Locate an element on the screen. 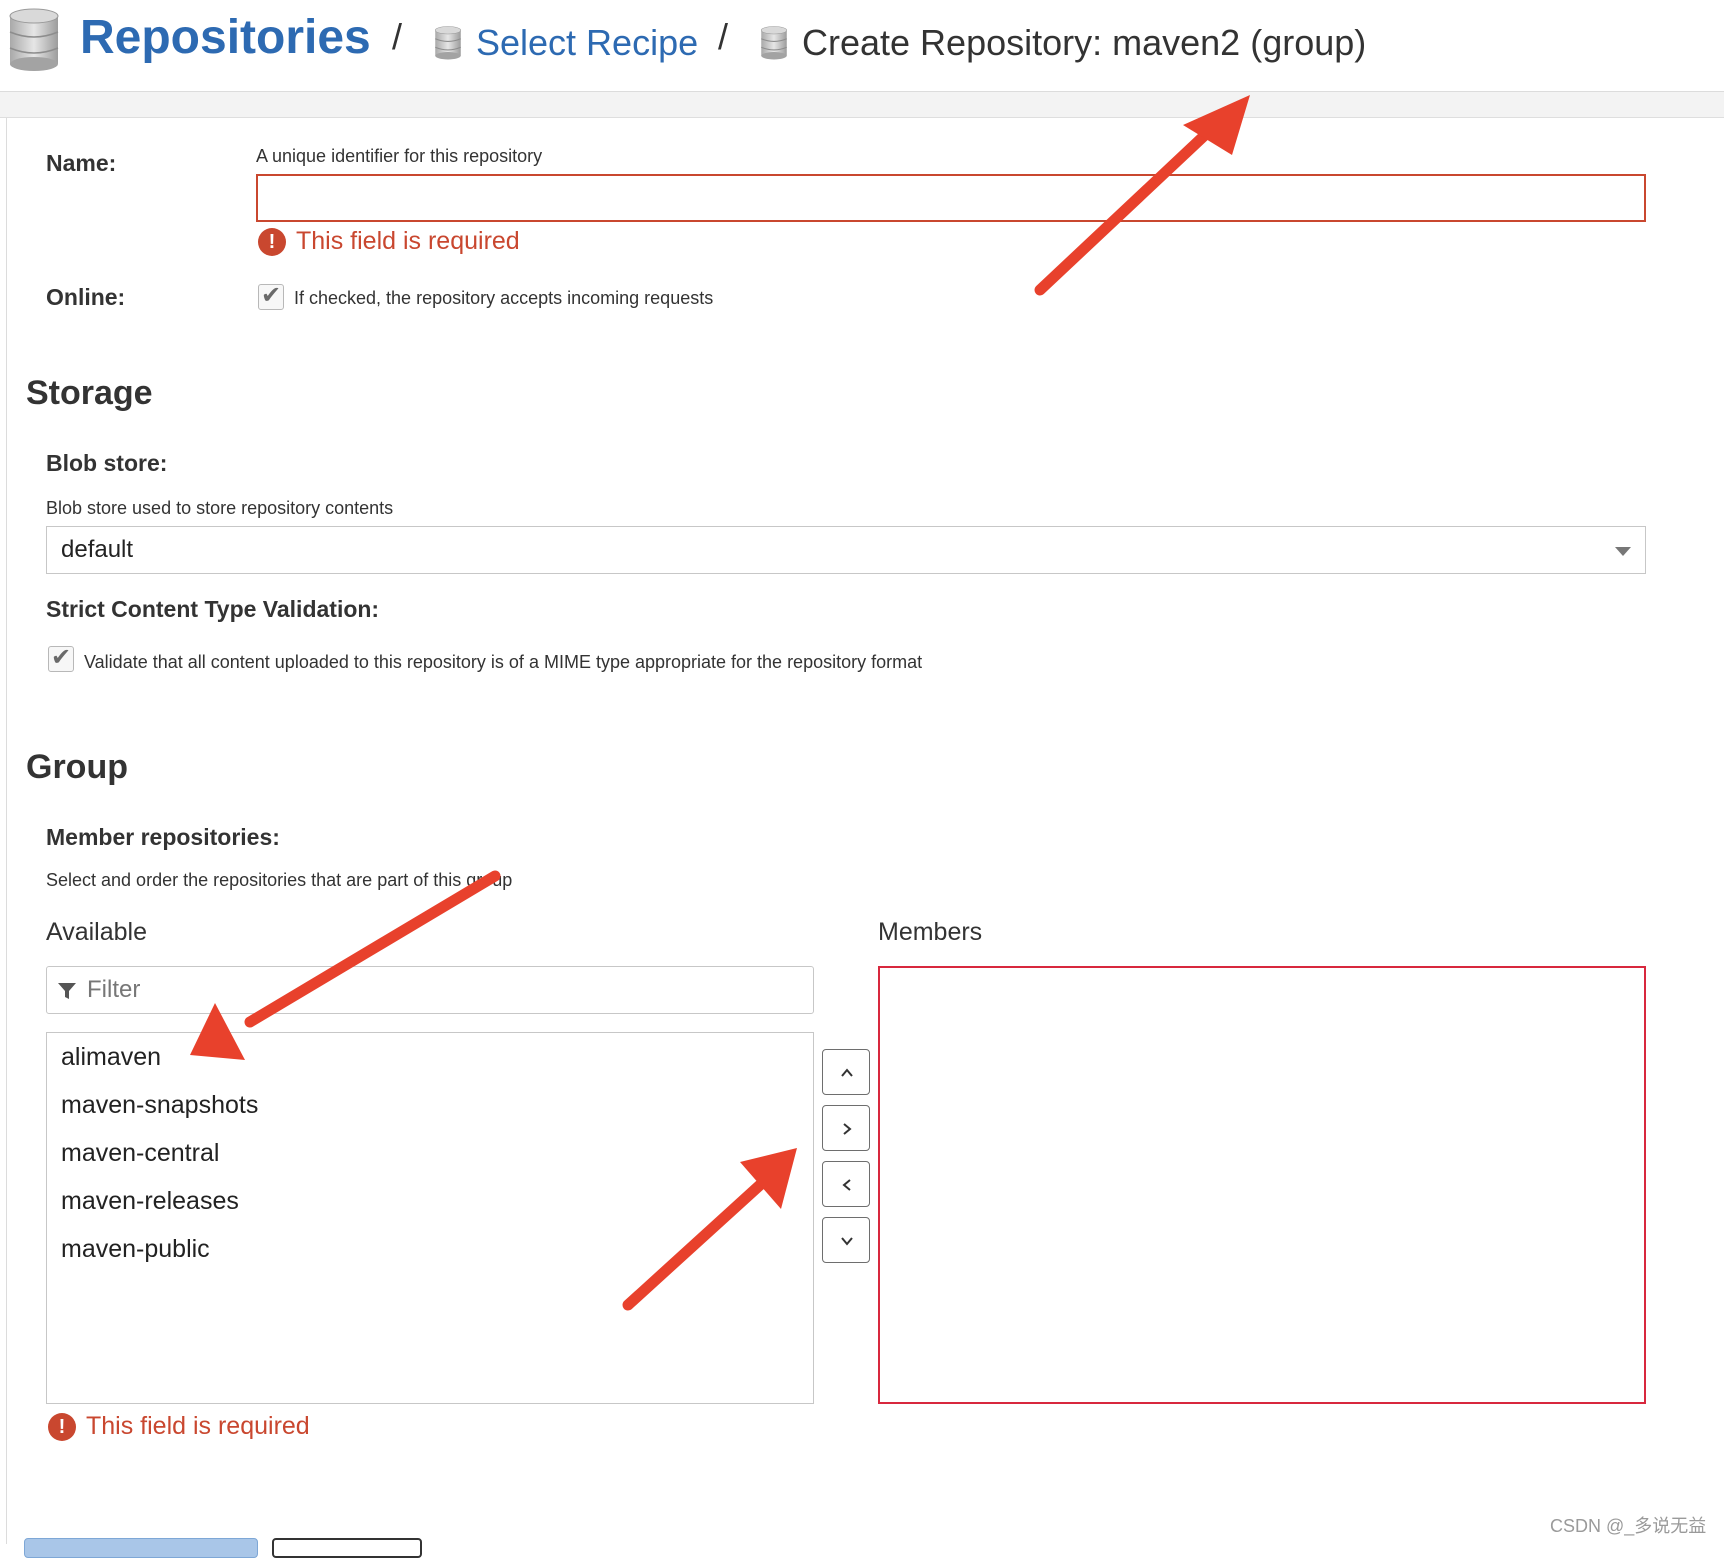  cancel-button is located at coordinates (347, 1548).